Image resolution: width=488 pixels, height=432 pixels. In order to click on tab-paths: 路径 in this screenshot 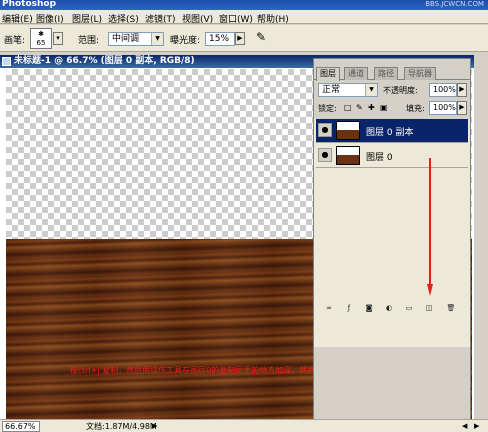, I will do `click(386, 73)`.